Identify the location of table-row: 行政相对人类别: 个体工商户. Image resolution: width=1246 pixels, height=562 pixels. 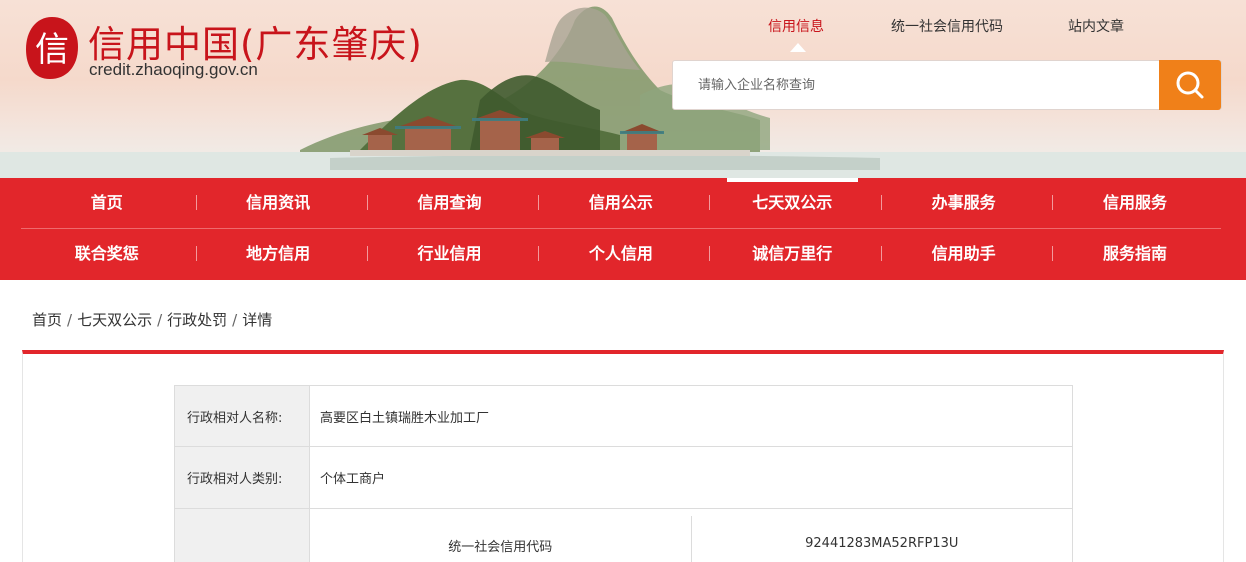
(623, 478).